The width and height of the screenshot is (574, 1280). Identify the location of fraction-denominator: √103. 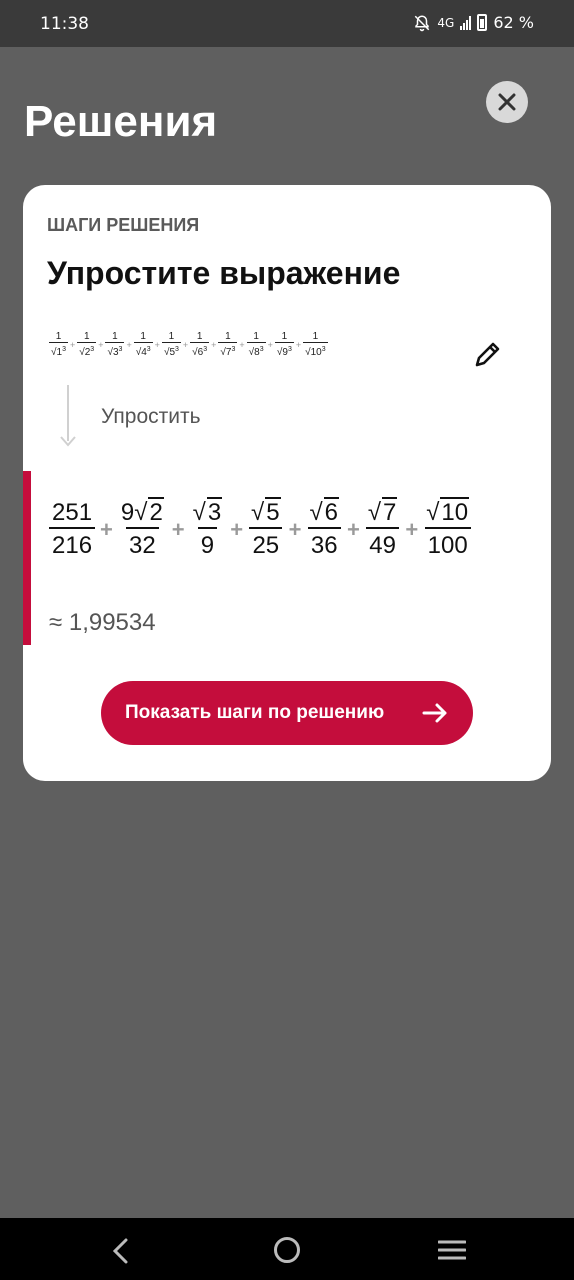
(315, 350).